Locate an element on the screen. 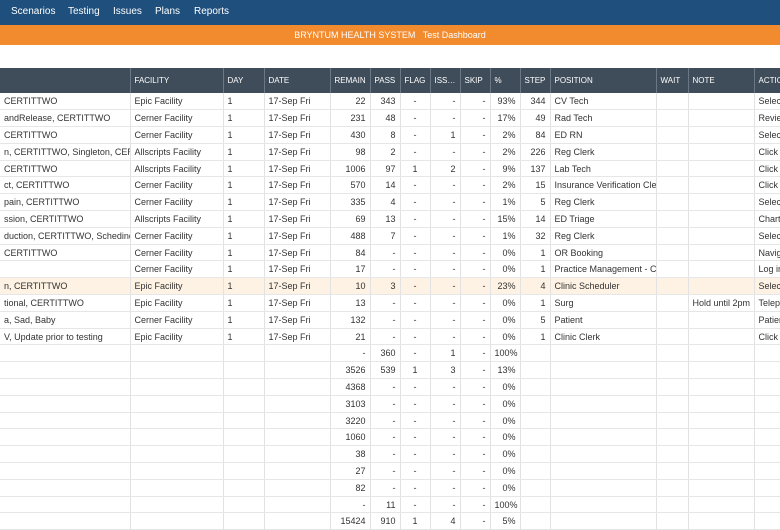 Image resolution: width=780 pixels, height=530 pixels. col-header-note: NOTE is located at coordinates (721, 80).